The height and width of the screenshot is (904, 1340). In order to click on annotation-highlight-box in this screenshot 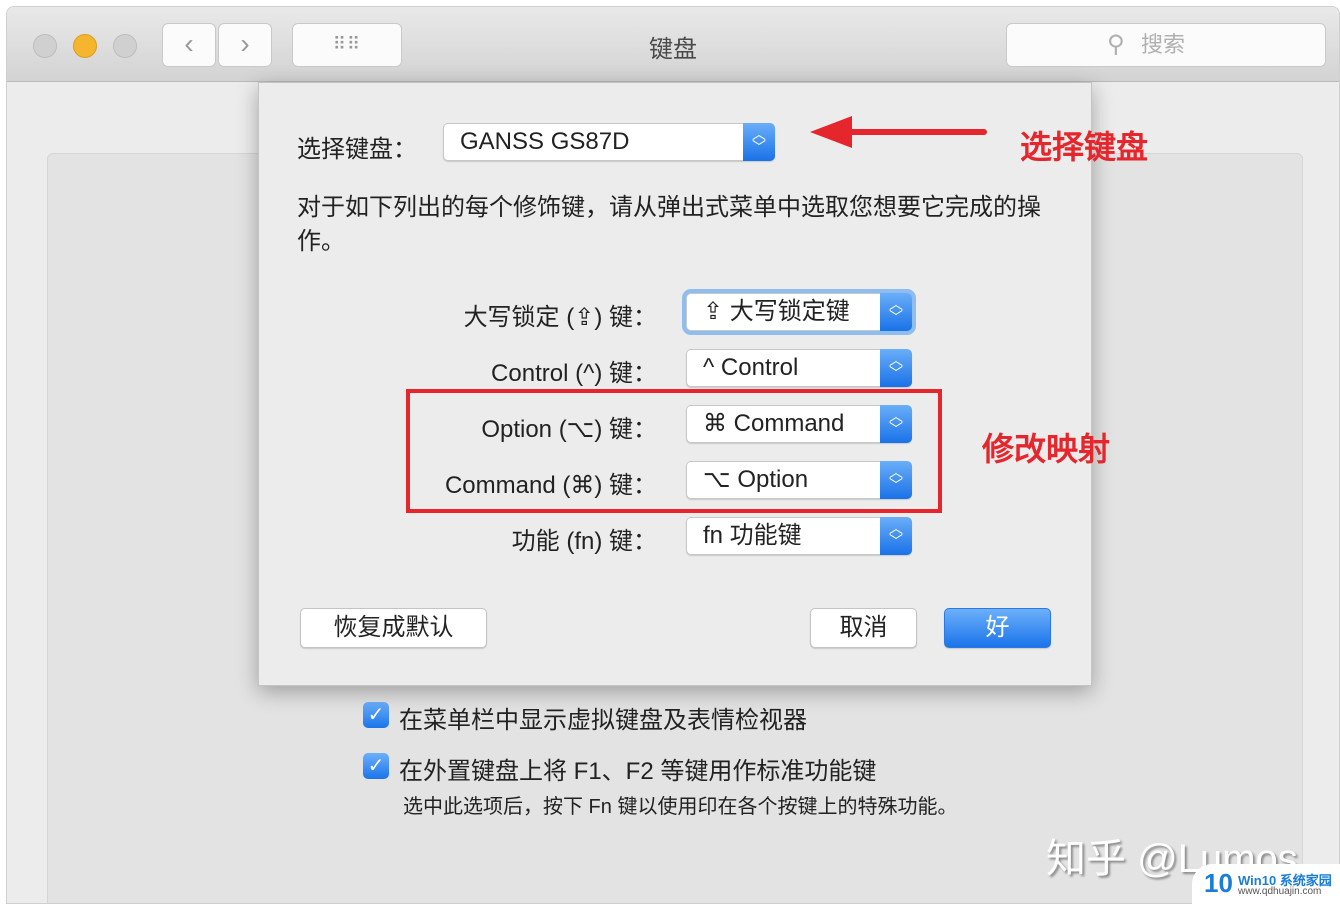, I will do `click(674, 451)`.